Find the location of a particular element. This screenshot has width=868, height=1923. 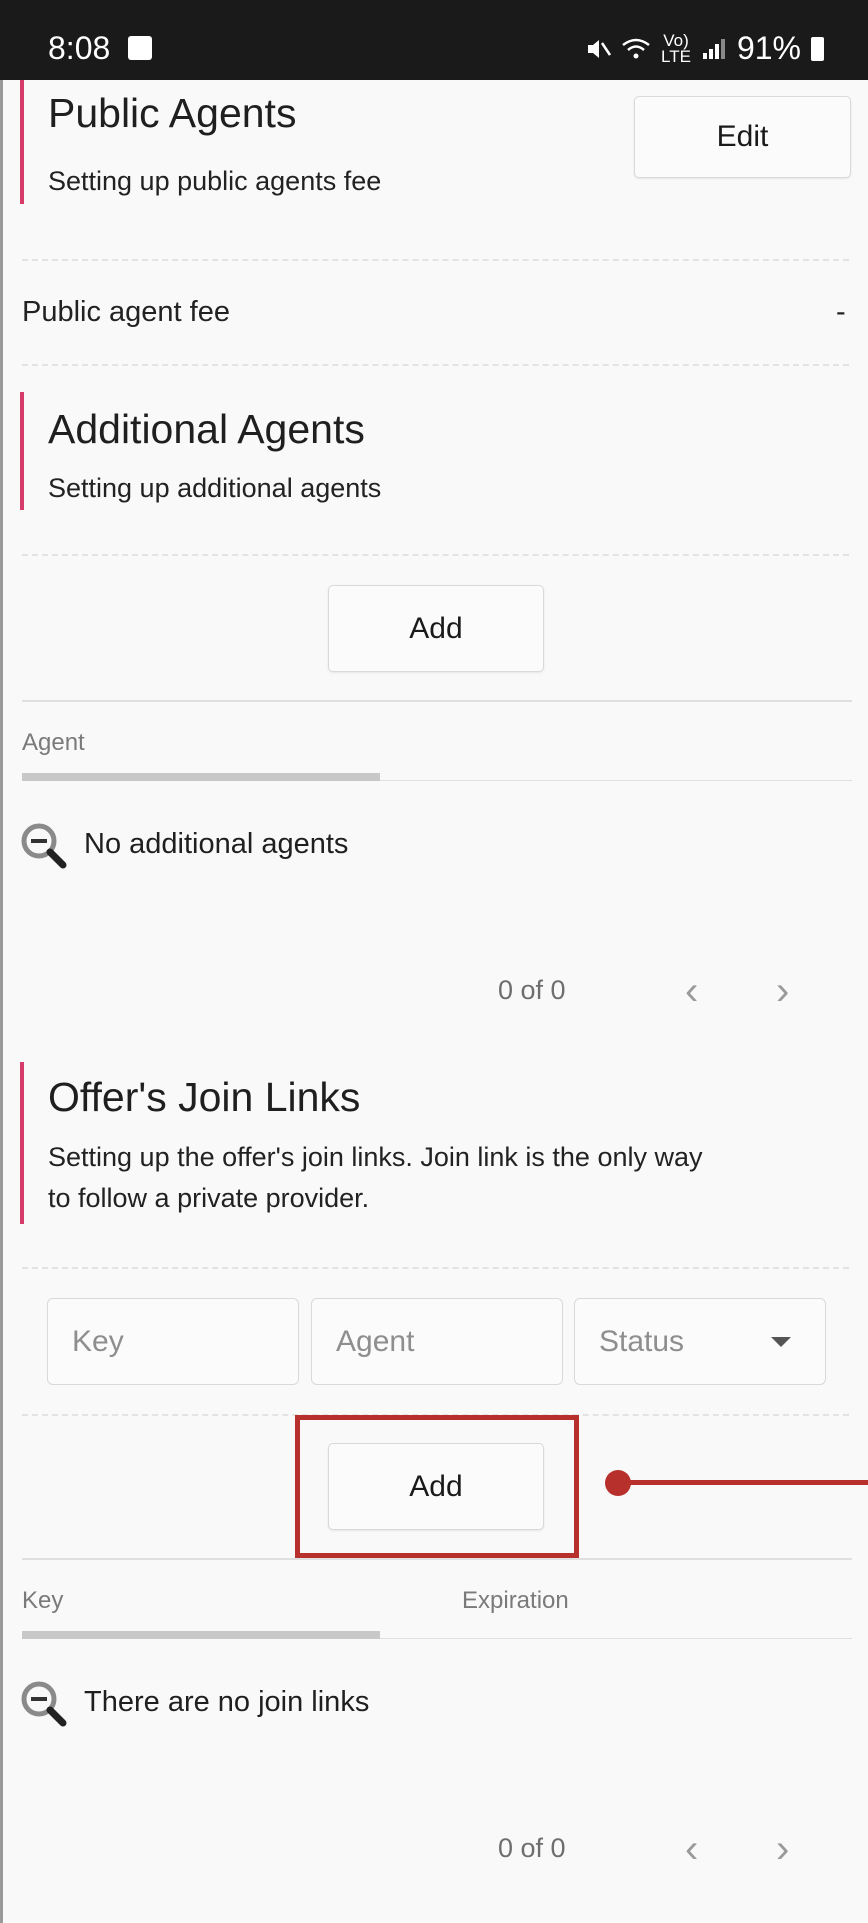

battery-percent: 91% is located at coordinates (768, 48).